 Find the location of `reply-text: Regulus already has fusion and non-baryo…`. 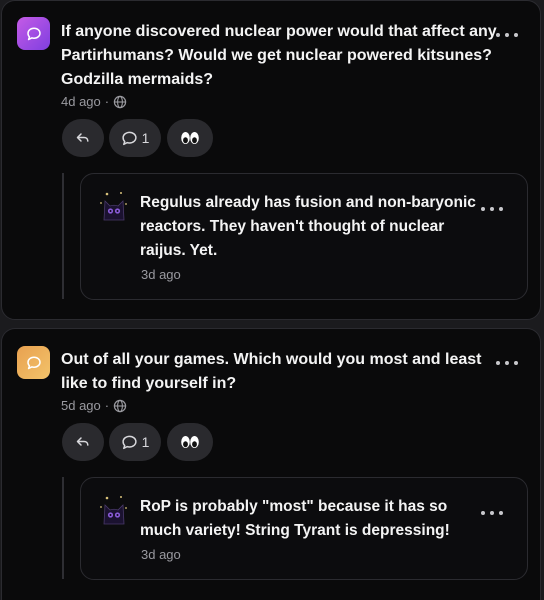

reply-text: Regulus already has fusion and non-baryo… is located at coordinates (308, 226).